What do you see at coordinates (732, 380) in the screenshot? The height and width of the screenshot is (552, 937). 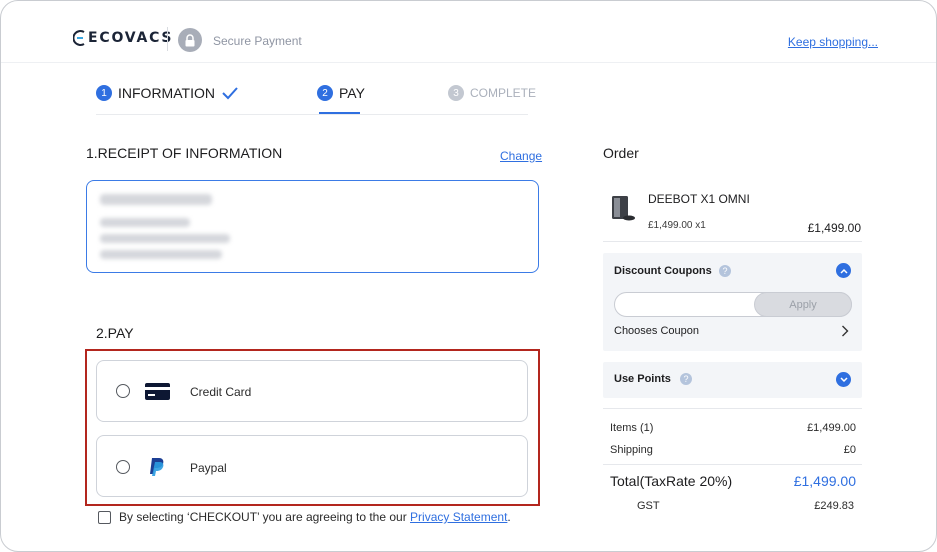 I see `use-points-panel: Use Points ?` at bounding box center [732, 380].